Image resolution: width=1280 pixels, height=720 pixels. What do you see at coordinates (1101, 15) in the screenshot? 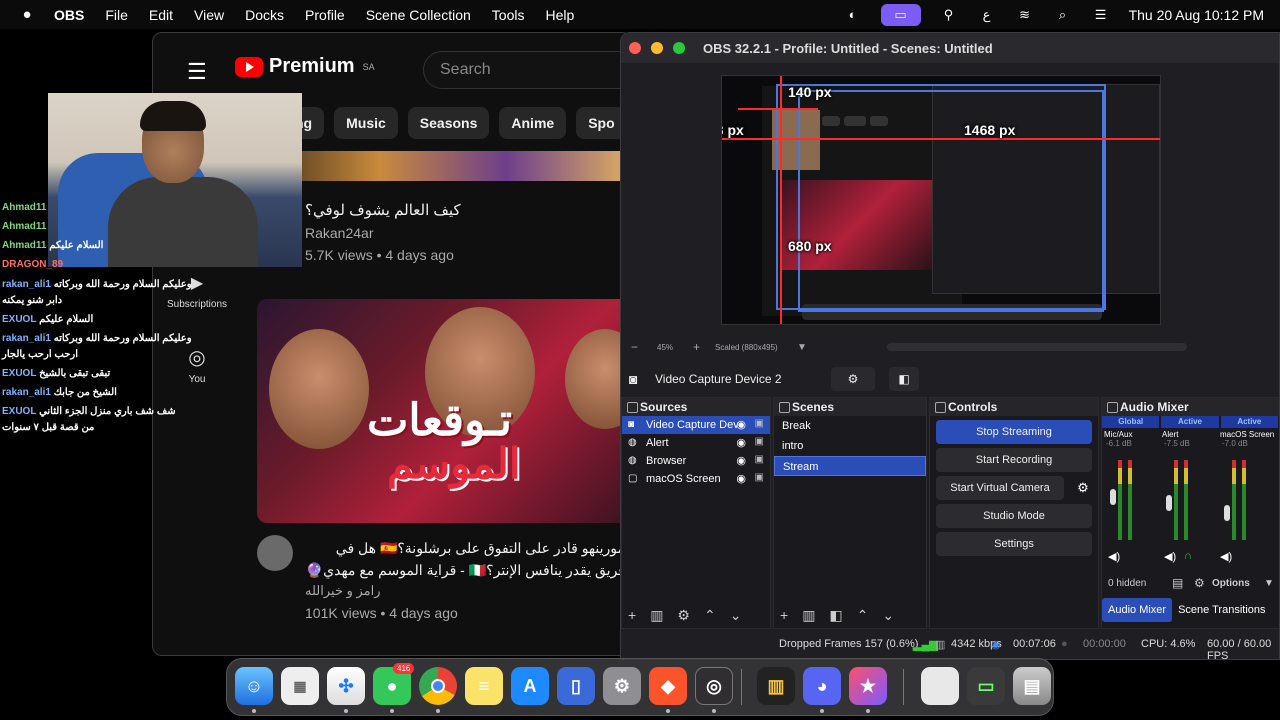
I see `control-center-icon: ☰` at bounding box center [1101, 15].